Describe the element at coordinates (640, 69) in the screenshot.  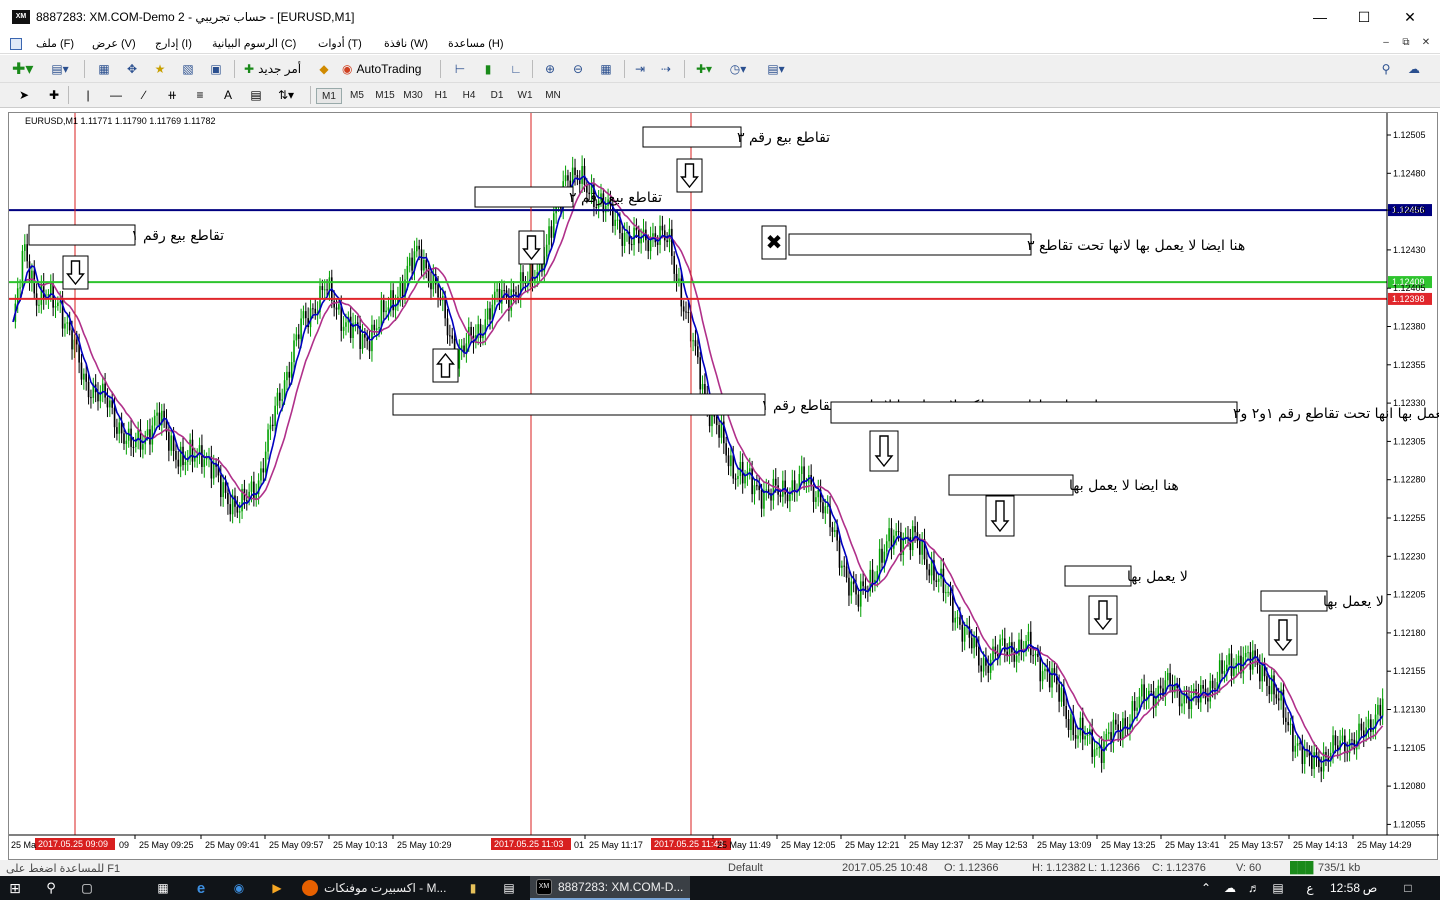
I see `chart-shift-icon: ⇥` at that location.